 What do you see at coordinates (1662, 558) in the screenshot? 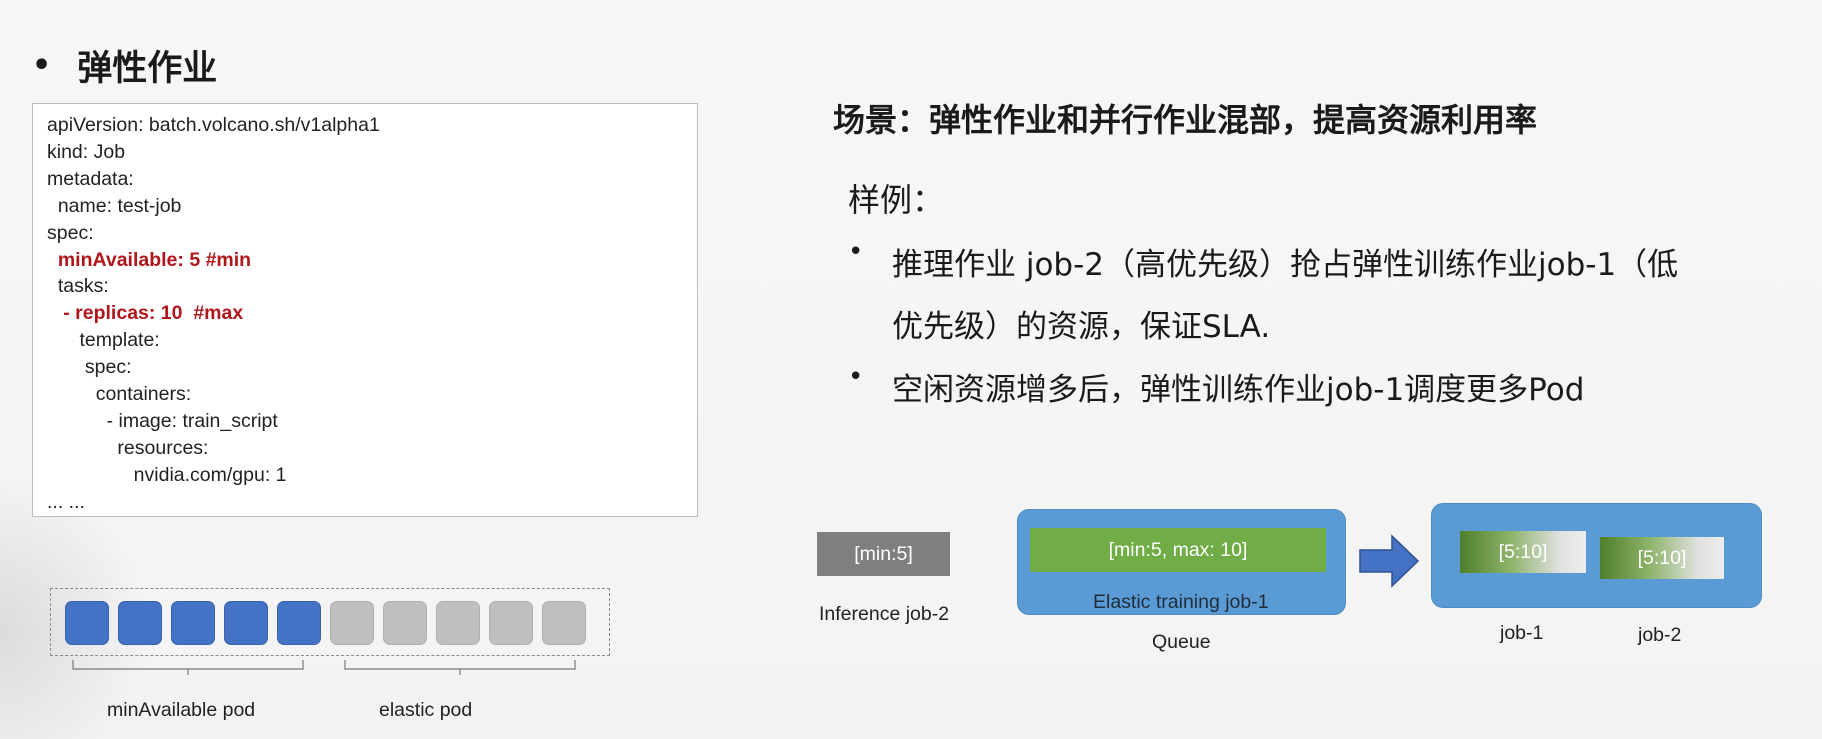
I see `result-job-2-bar: [5:10]` at bounding box center [1662, 558].